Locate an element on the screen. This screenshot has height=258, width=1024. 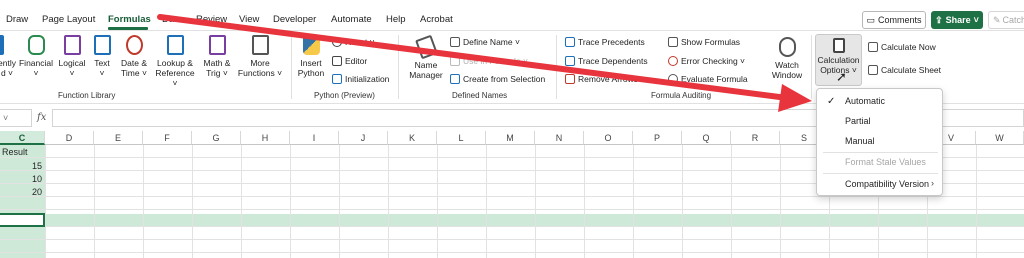
column-header-r: R is located at coordinates (755, 138).